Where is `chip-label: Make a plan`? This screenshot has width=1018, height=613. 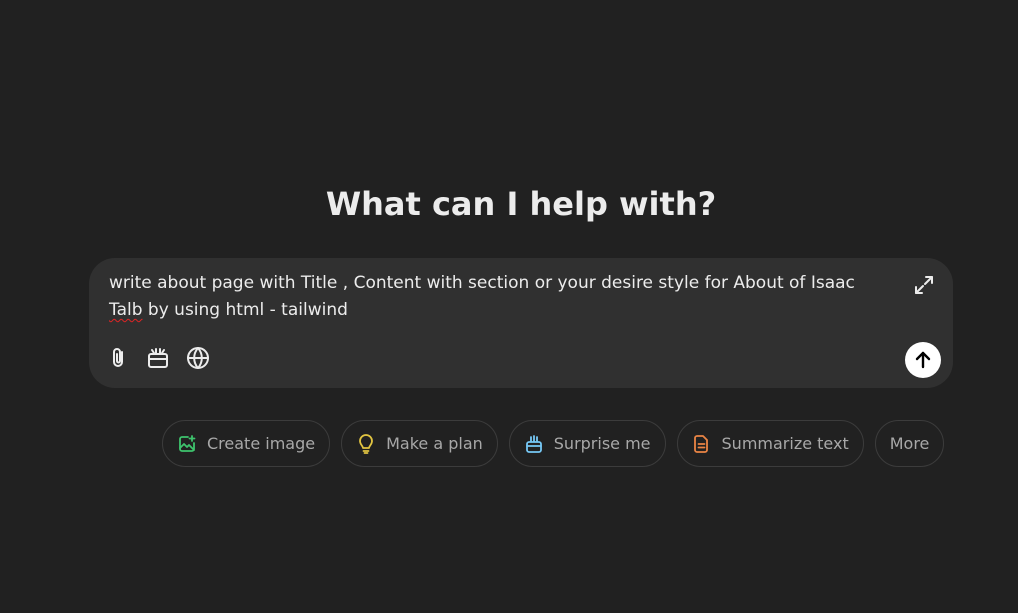
chip-label: Make a plan is located at coordinates (434, 443).